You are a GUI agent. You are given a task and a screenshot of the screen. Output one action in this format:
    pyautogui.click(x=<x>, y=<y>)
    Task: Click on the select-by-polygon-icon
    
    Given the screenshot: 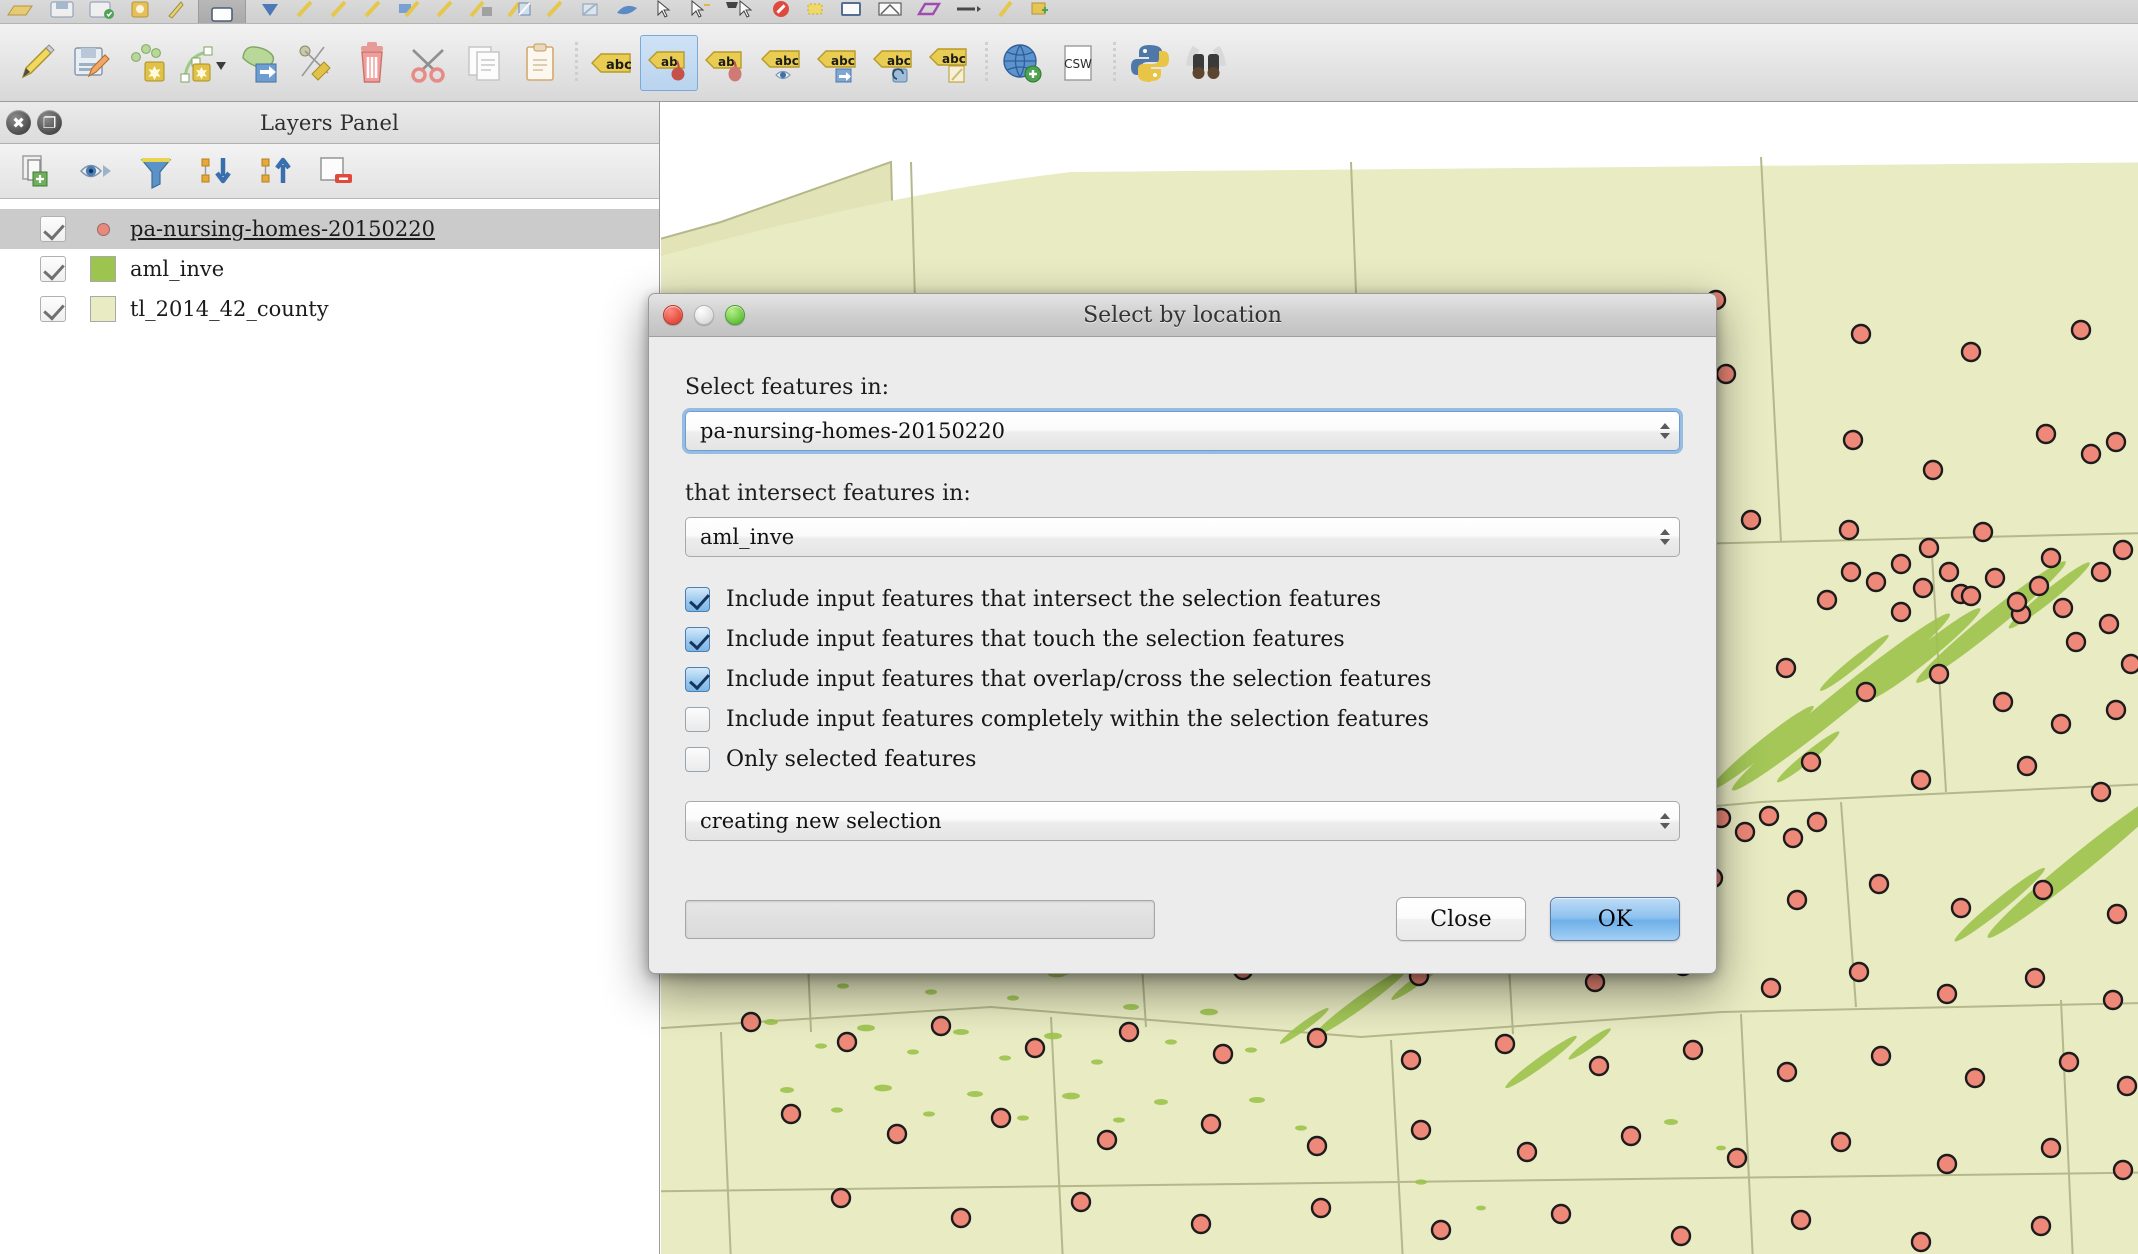 What is the action you would take?
    pyautogui.click(x=590, y=11)
    